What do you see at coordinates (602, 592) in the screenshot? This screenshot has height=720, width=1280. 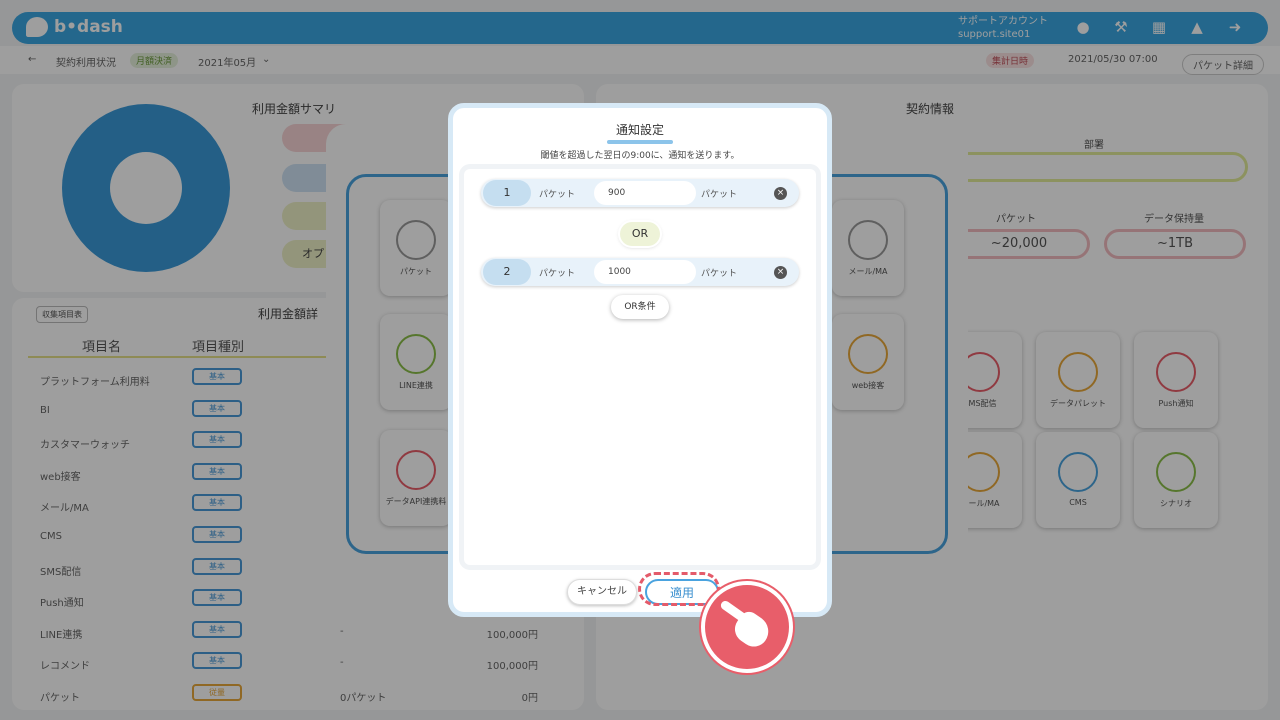 I see `cancel-button: キャンセル` at bounding box center [602, 592].